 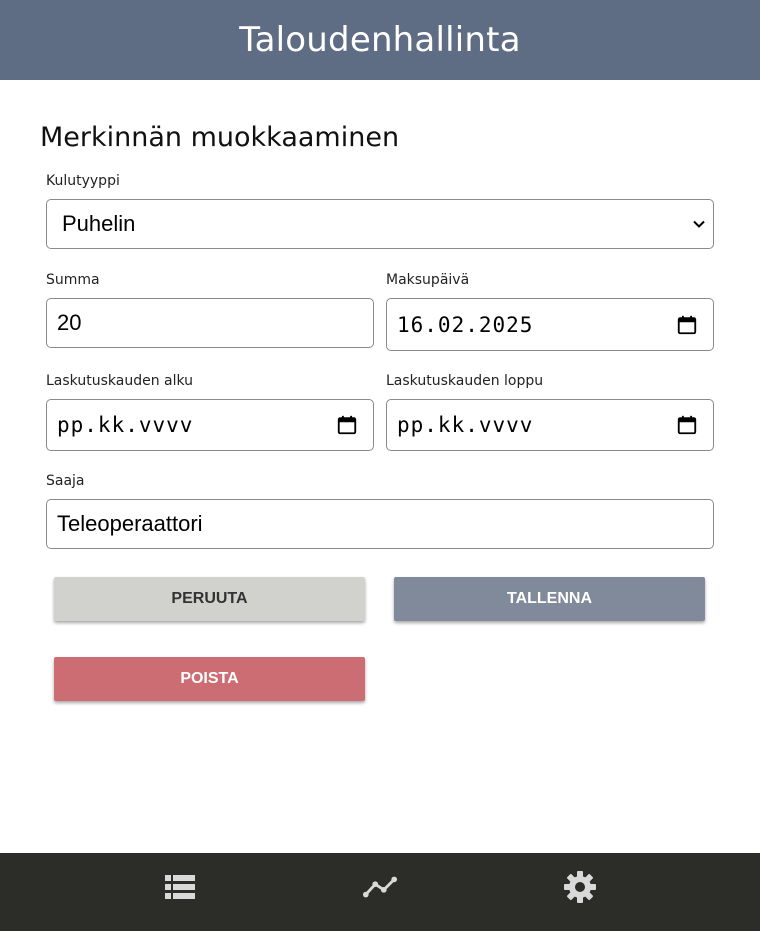 I want to click on payee-input: Teleoperaattori, so click(x=380, y=524).